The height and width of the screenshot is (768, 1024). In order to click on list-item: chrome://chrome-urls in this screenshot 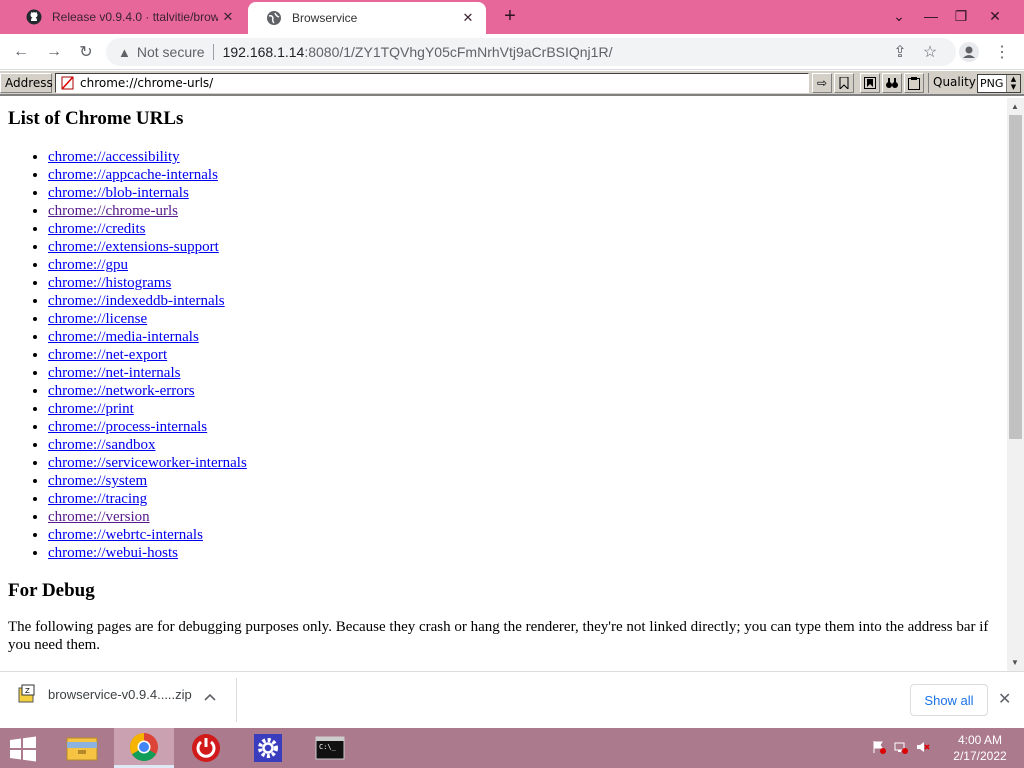, I will do `click(527, 211)`.